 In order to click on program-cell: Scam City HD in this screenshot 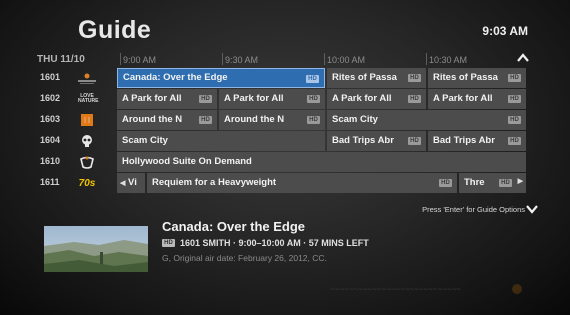, I will do `click(426, 120)`.